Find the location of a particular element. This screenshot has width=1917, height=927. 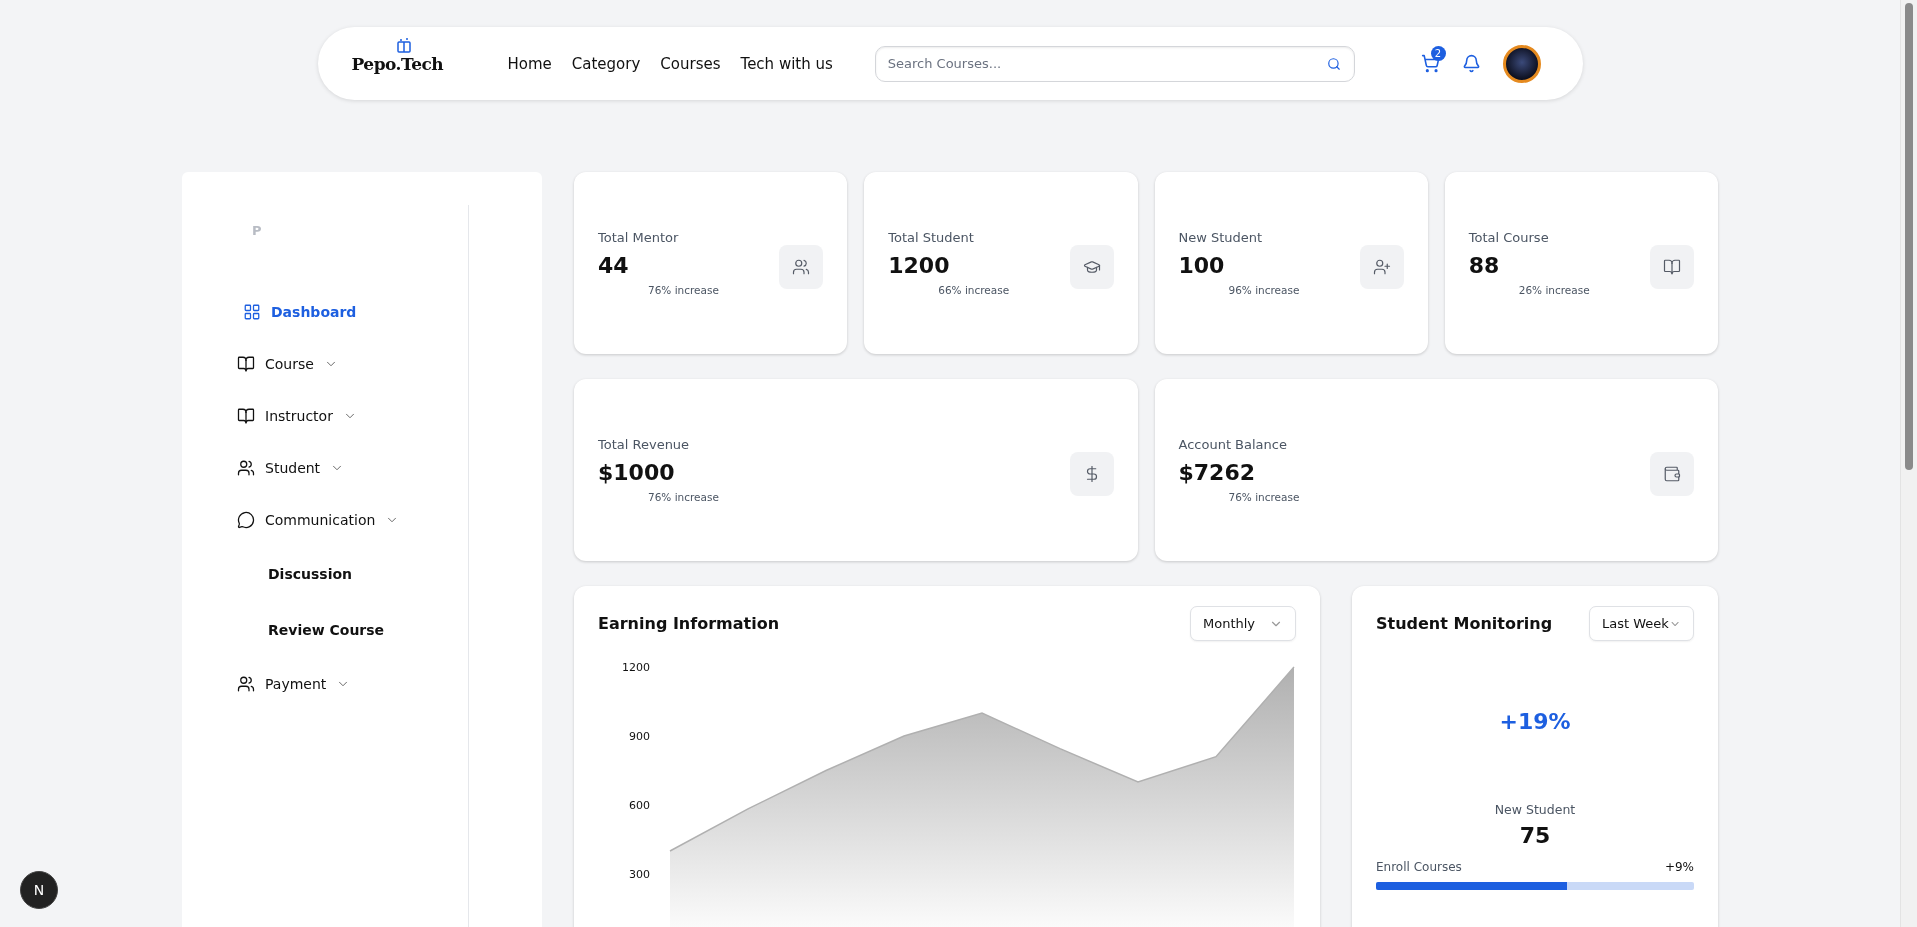

nav-link: Courses is located at coordinates (690, 63).